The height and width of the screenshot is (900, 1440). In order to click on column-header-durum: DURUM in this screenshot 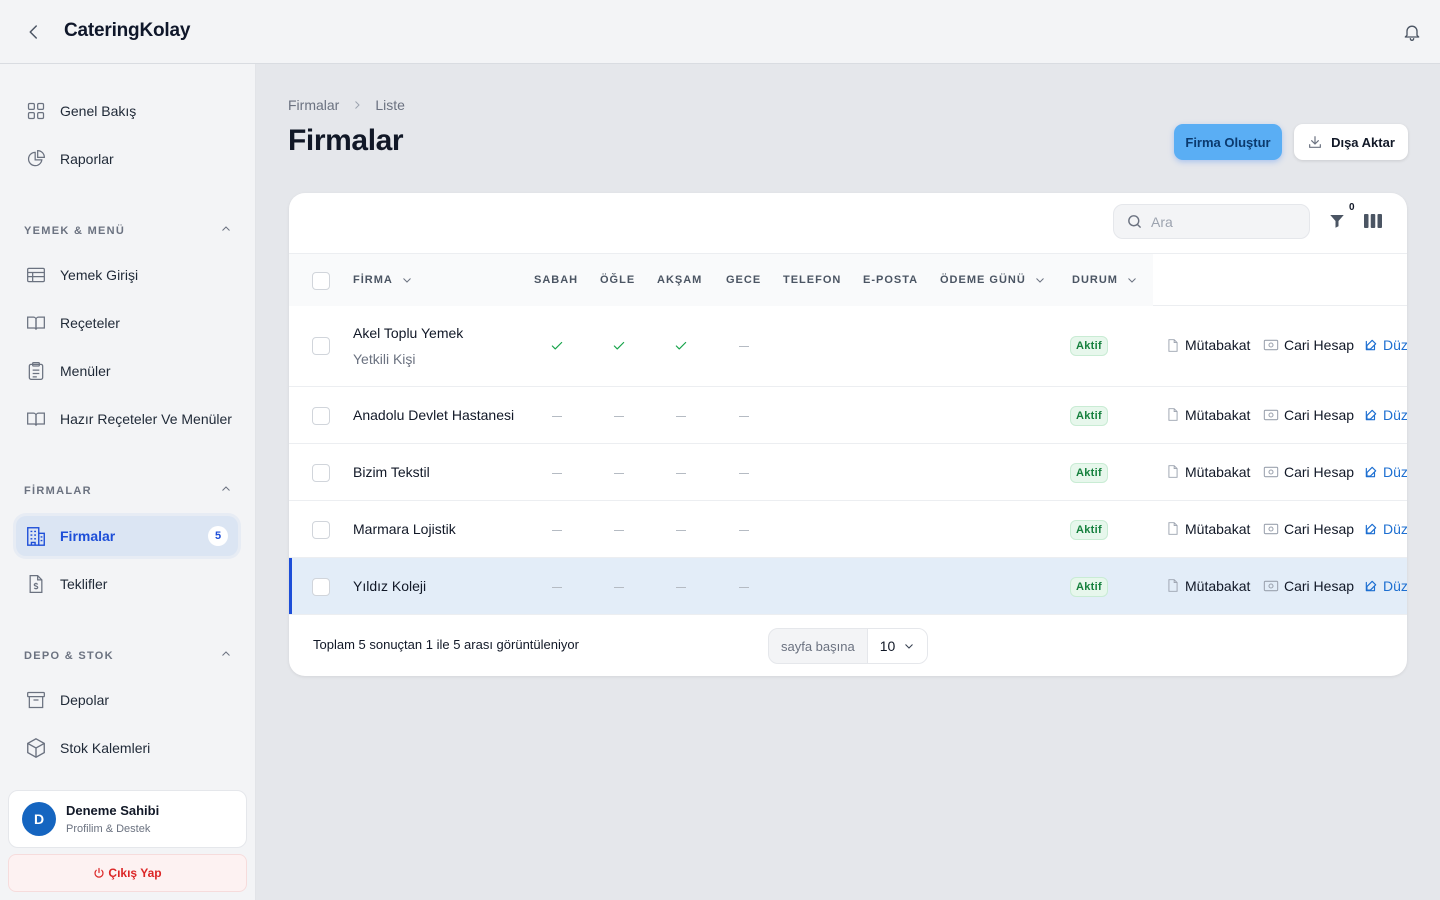, I will do `click(1105, 280)`.